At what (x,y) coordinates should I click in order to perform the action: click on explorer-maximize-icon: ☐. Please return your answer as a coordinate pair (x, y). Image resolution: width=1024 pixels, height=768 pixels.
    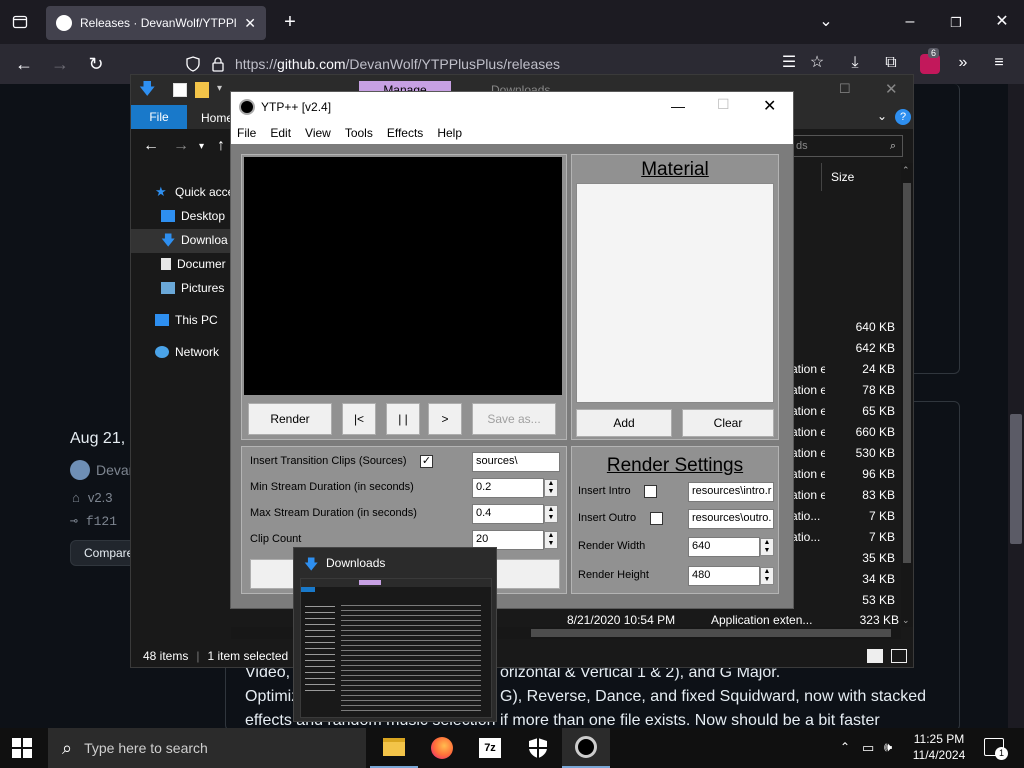
    Looking at the image, I should click on (845, 89).